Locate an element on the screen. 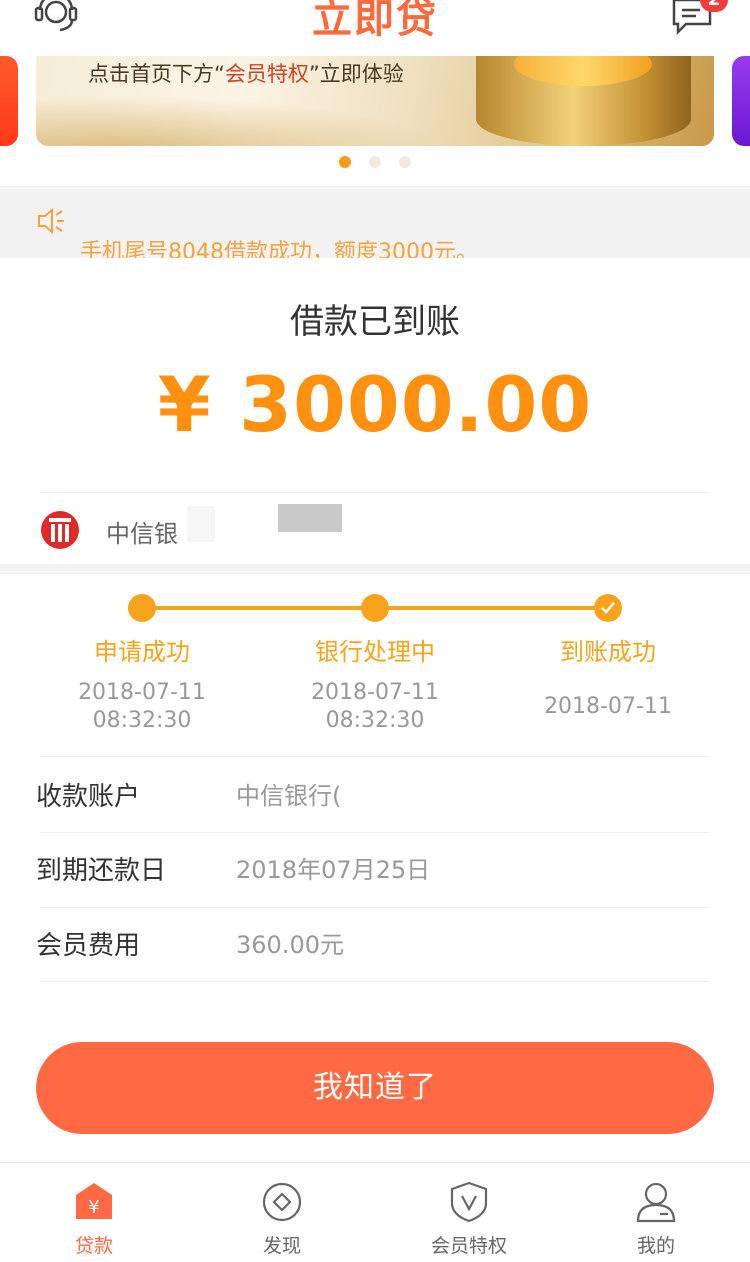 This screenshot has height=1262, width=750. detail-row-member-fee: 会员费用 360.00元 is located at coordinates (373, 944).